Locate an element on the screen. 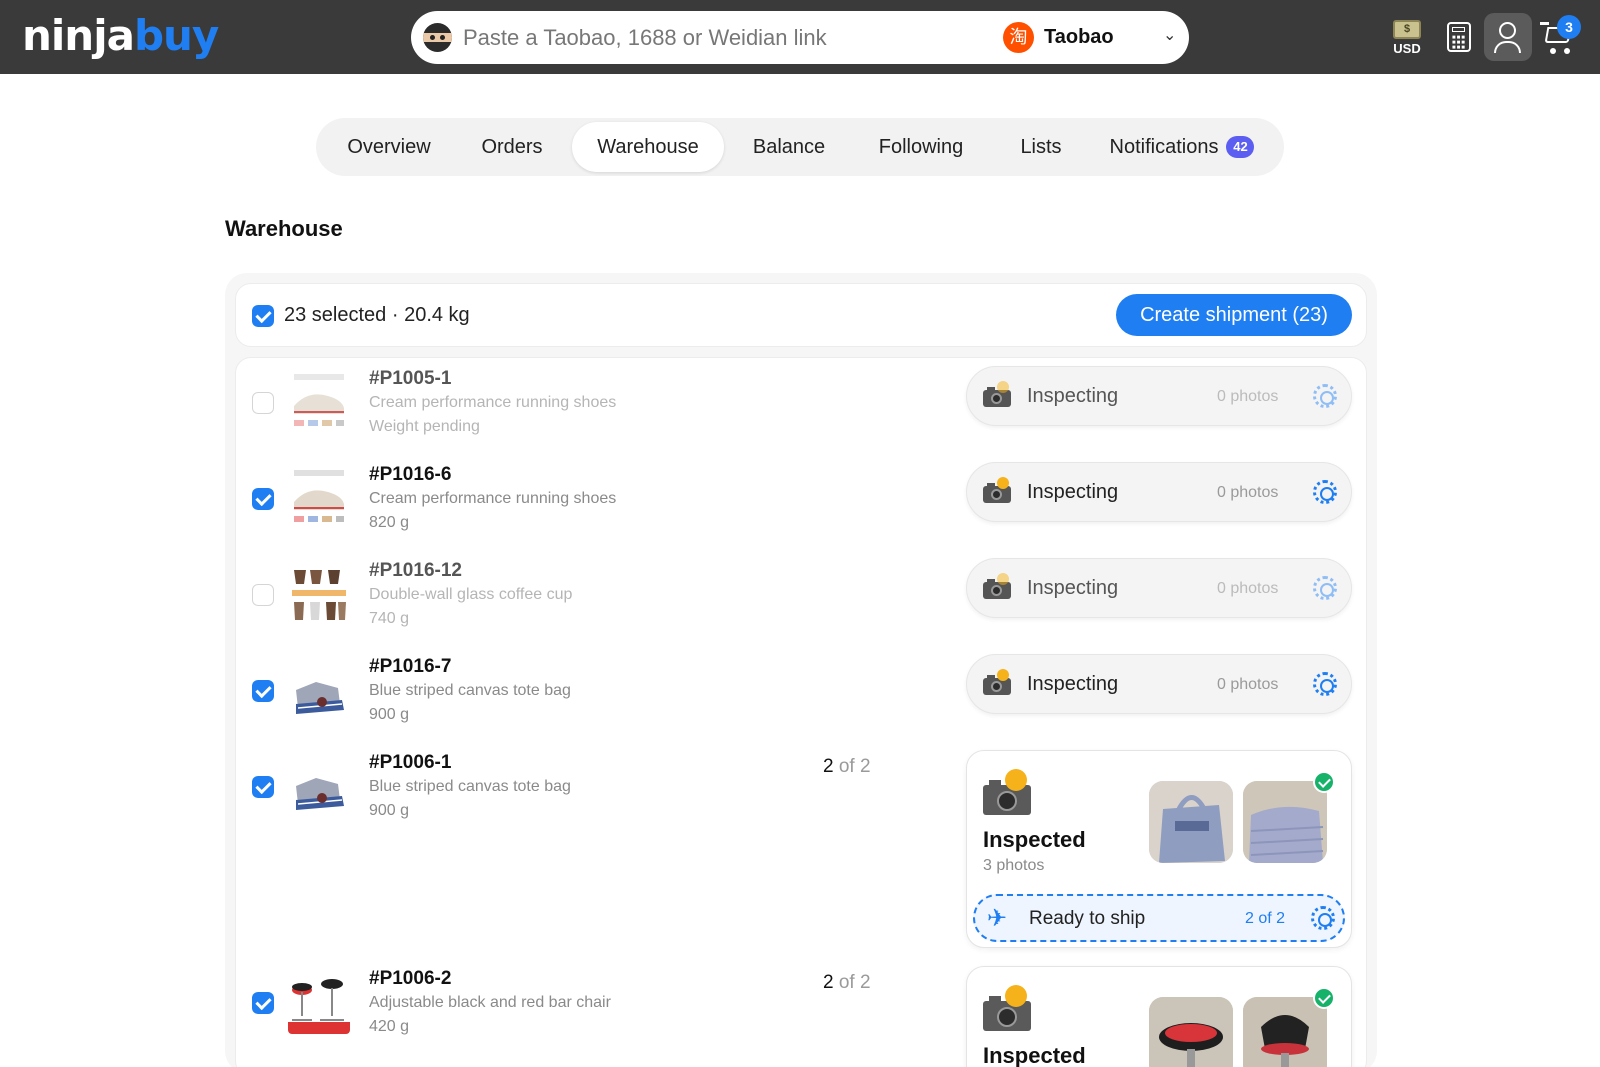 Image resolution: width=1600 pixels, height=1067 pixels. item-id: #P1016-7 is located at coordinates (410, 666).